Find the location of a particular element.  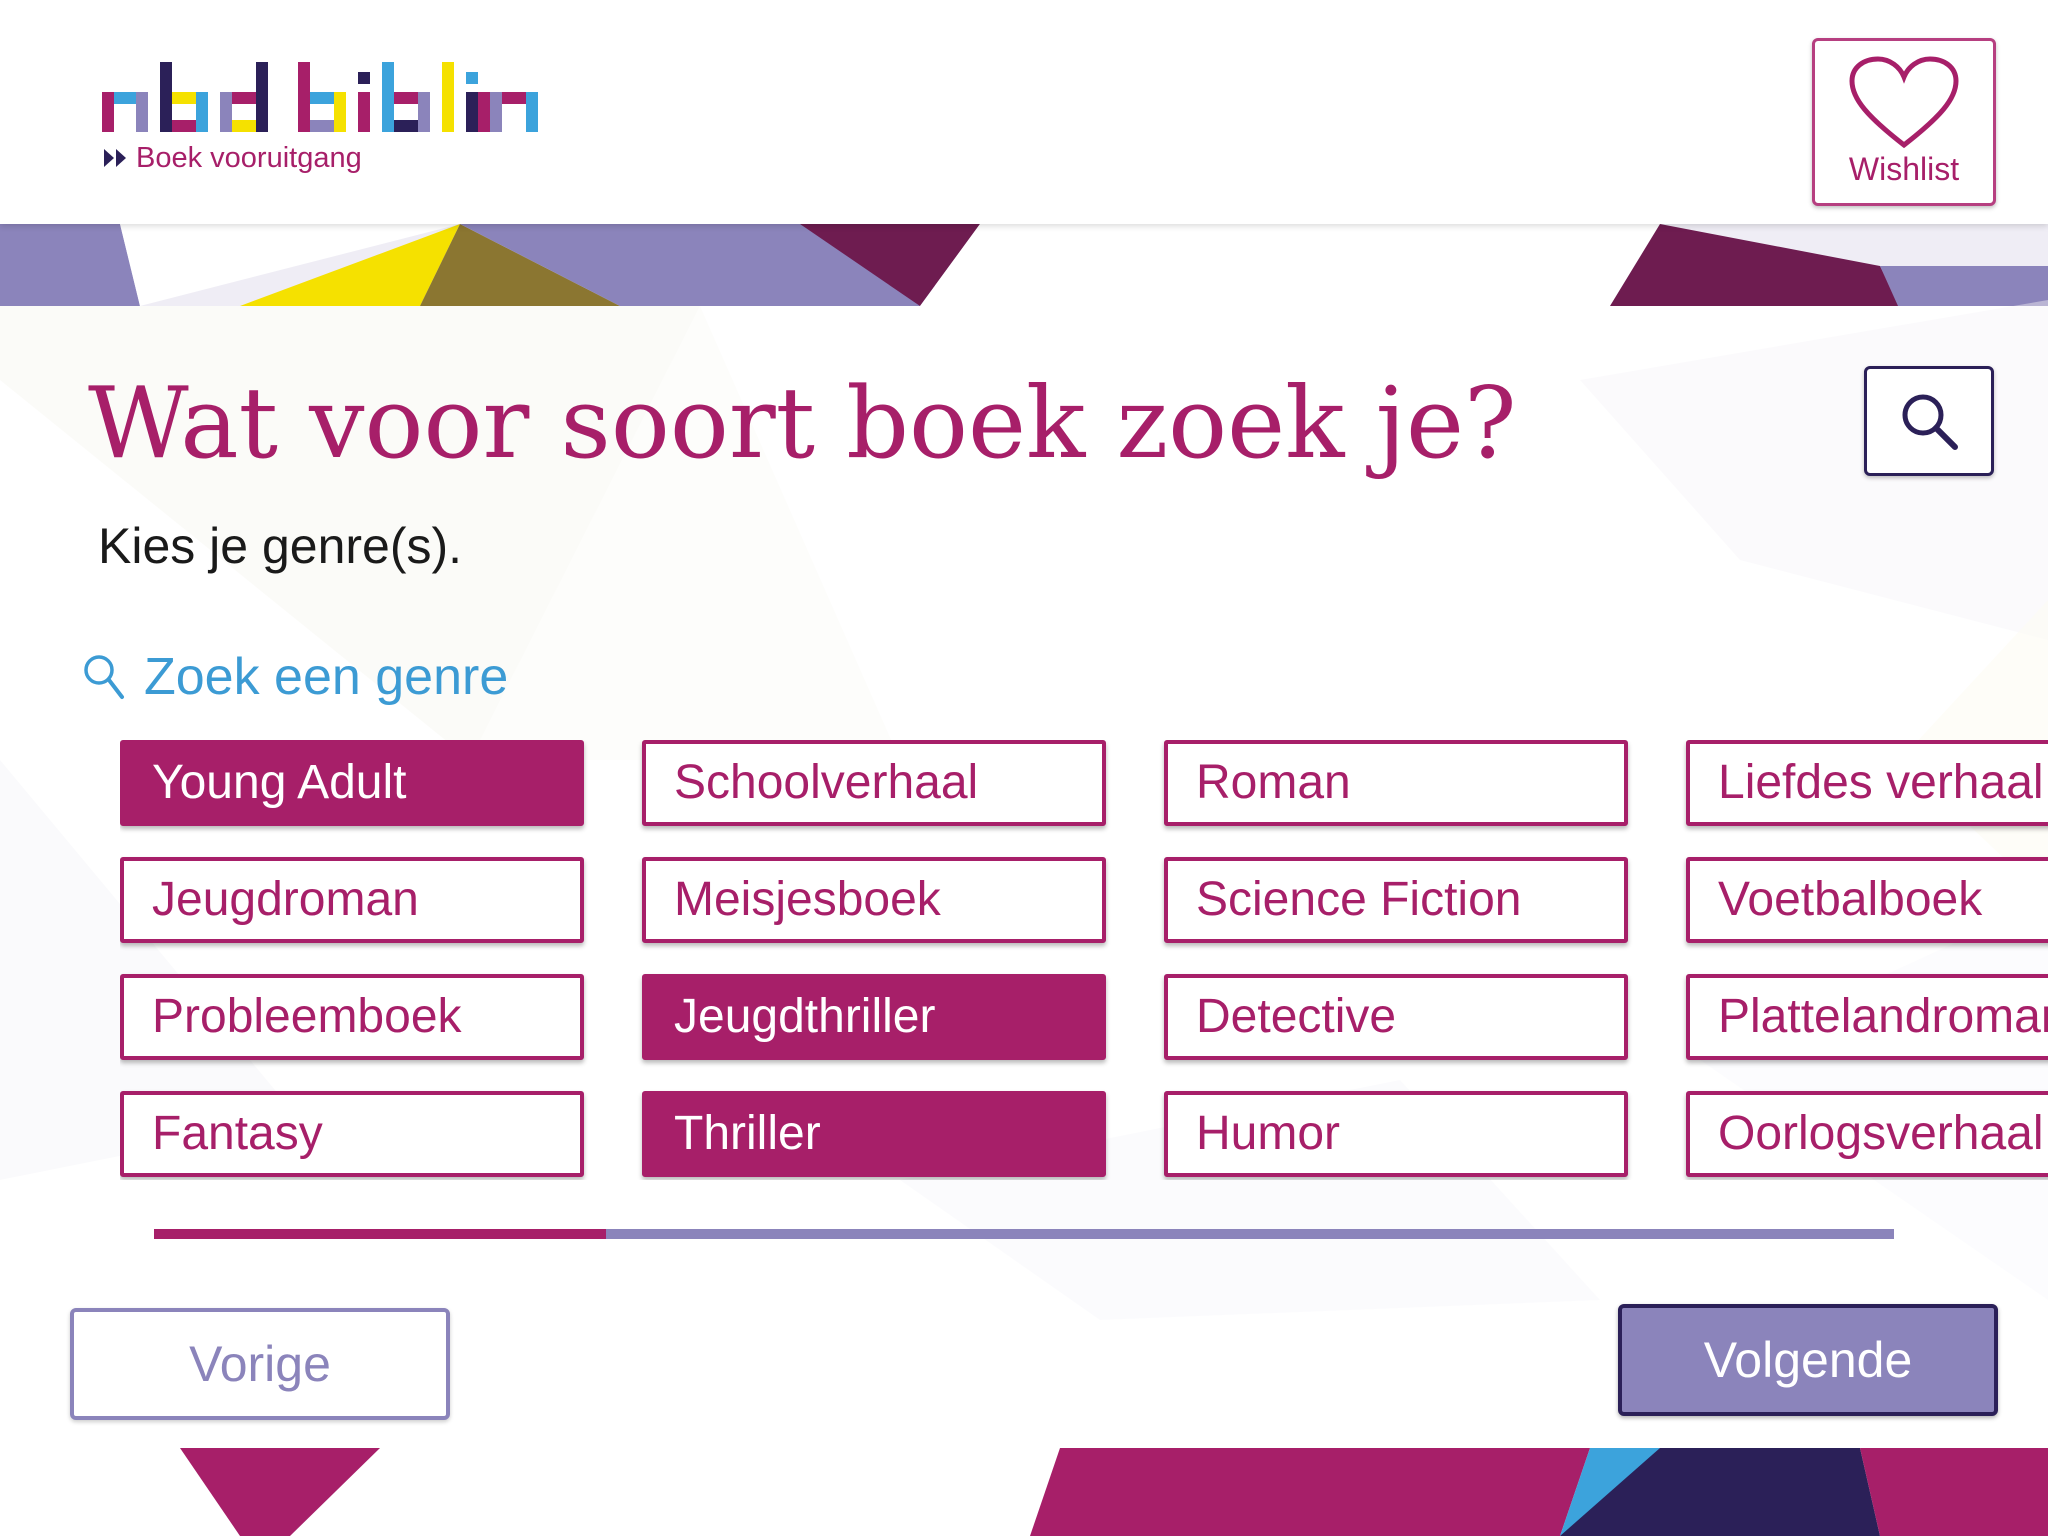

genre-label: Detective is located at coordinates (1296, 1016).